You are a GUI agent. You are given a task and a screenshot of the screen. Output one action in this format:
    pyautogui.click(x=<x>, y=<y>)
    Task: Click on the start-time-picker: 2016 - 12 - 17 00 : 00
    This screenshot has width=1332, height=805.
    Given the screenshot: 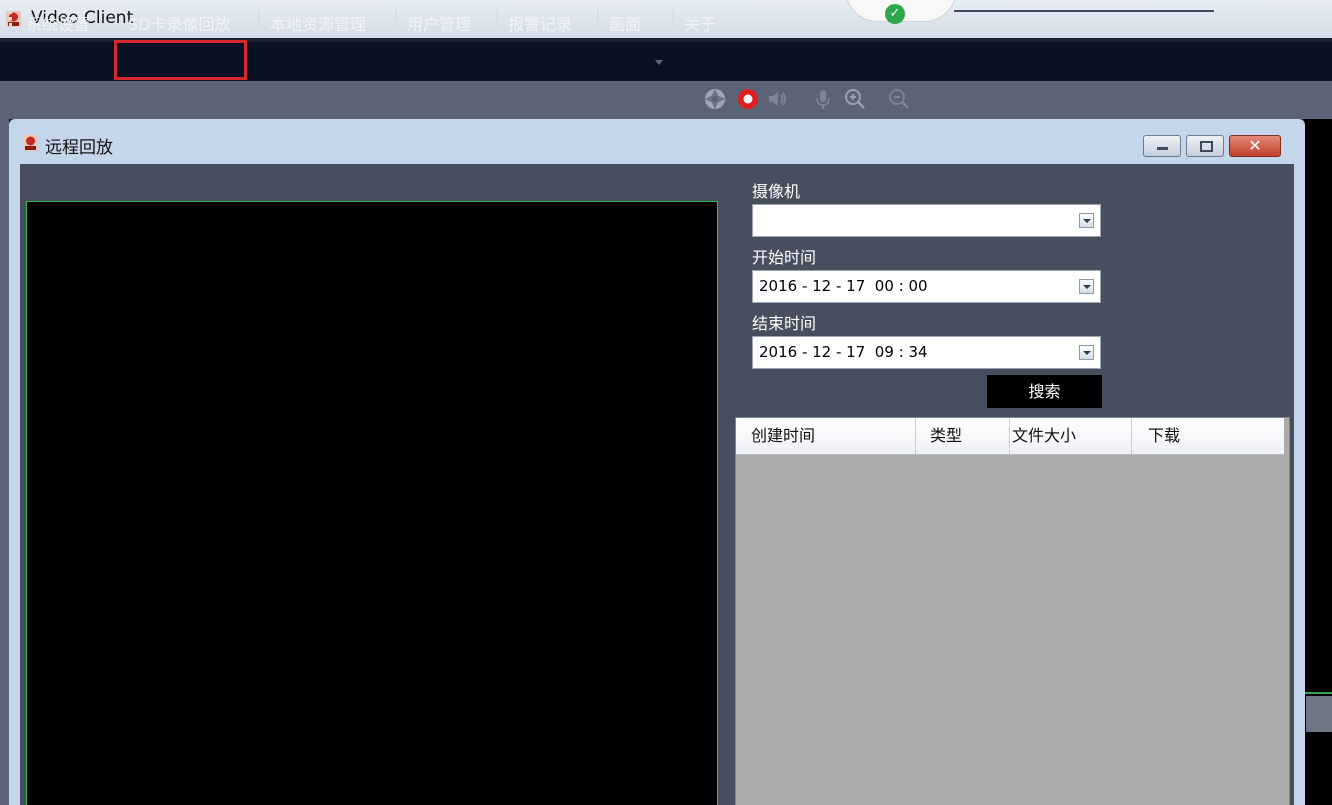 What is the action you would take?
    pyautogui.click(x=926, y=286)
    